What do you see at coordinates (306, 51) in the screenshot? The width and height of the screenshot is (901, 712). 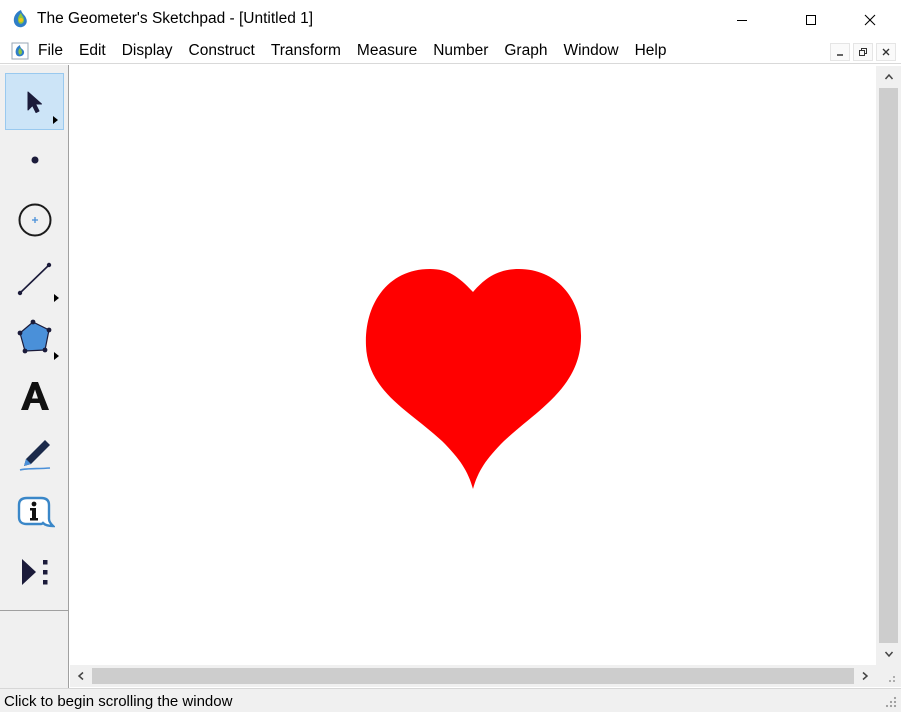 I see `menu-transform: Transform` at bounding box center [306, 51].